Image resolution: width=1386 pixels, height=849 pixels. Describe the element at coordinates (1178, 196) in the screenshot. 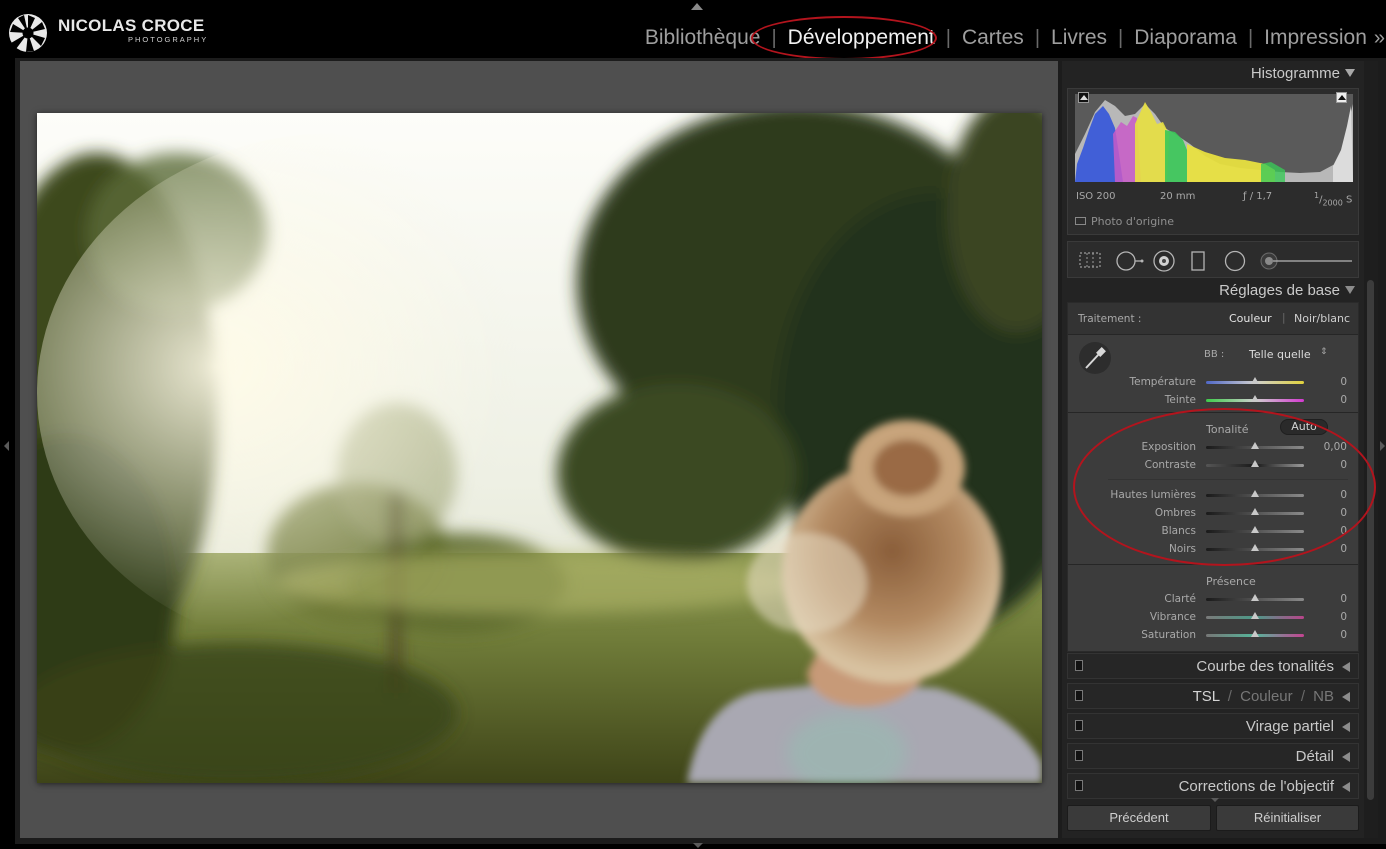

I see `exif-focal-length: 20 mm` at that location.